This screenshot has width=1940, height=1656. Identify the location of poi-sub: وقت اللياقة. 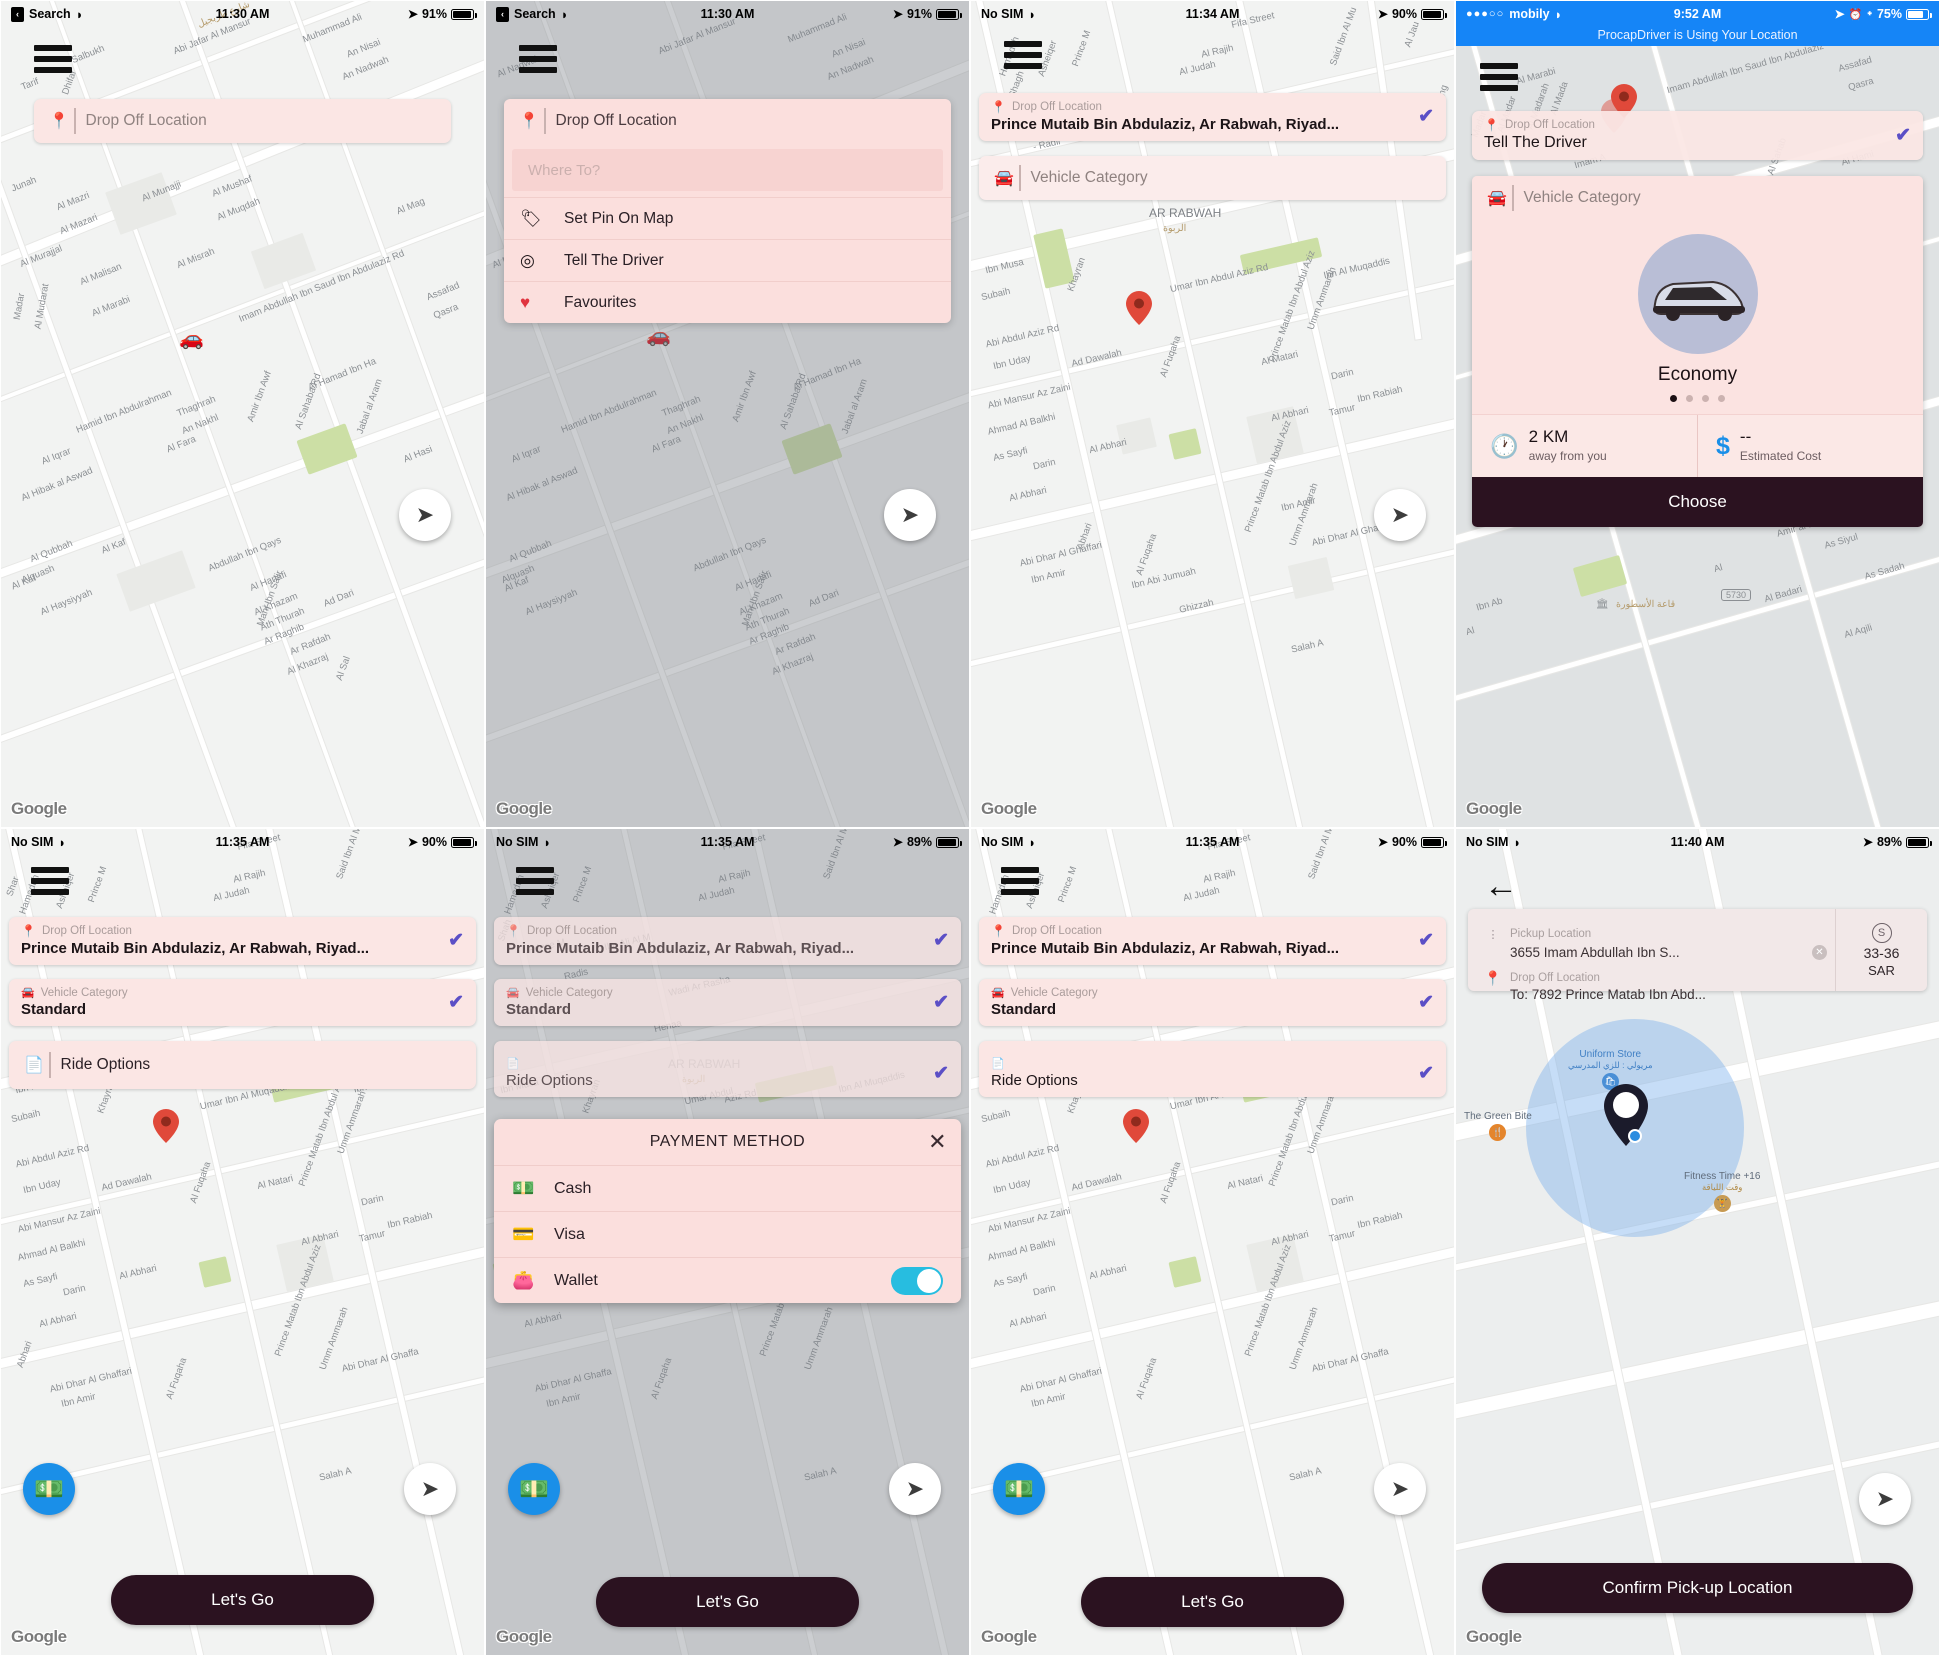
(1722, 1187).